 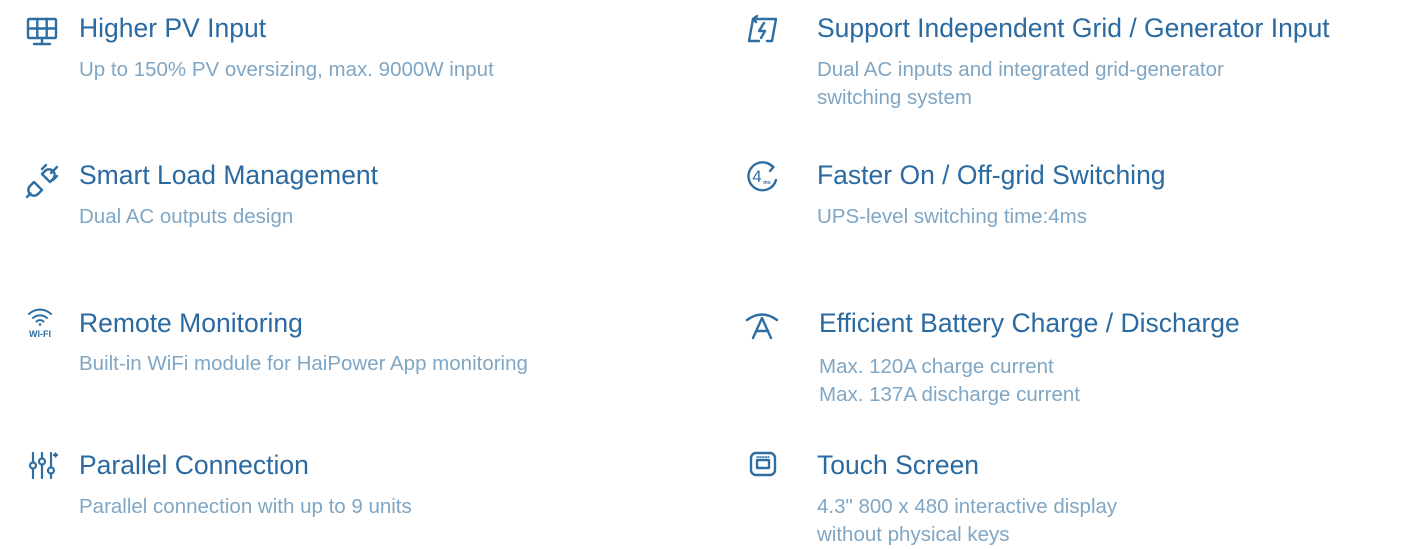 I want to click on feature-title: Higher PV Input, so click(x=173, y=28).